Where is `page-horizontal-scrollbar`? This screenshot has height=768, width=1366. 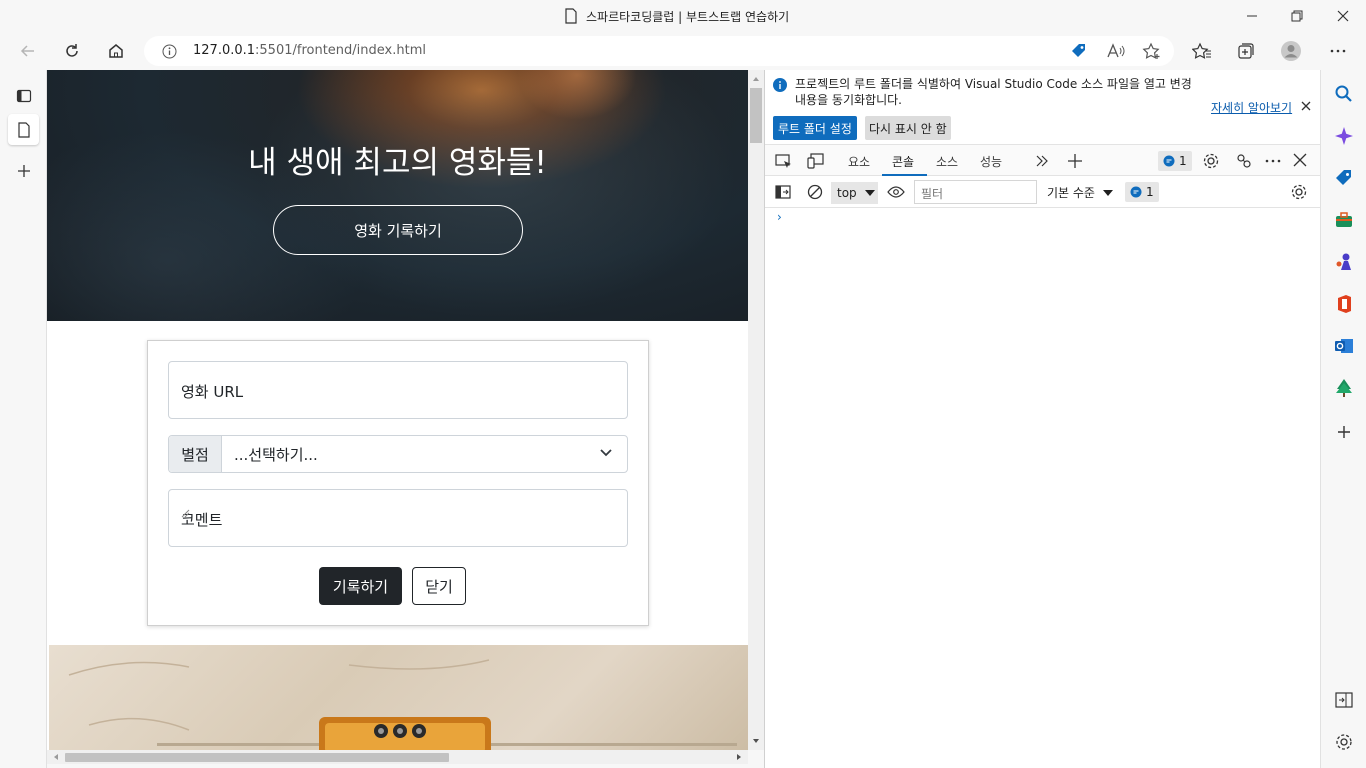 page-horizontal-scrollbar is located at coordinates (397, 757).